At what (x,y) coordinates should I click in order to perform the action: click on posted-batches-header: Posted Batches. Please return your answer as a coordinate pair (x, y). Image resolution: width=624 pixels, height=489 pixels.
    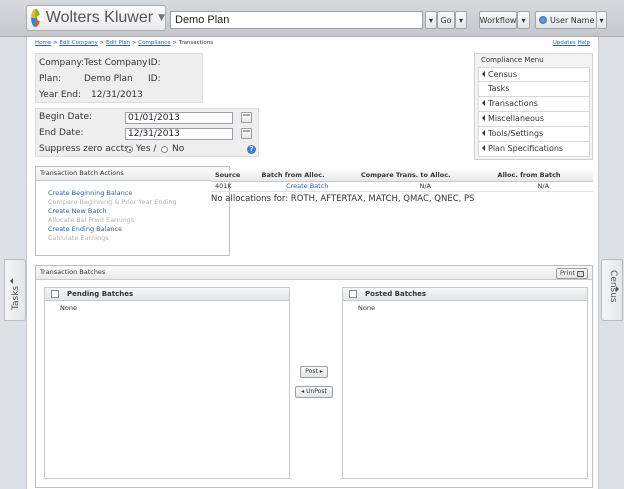
    Looking at the image, I should click on (465, 294).